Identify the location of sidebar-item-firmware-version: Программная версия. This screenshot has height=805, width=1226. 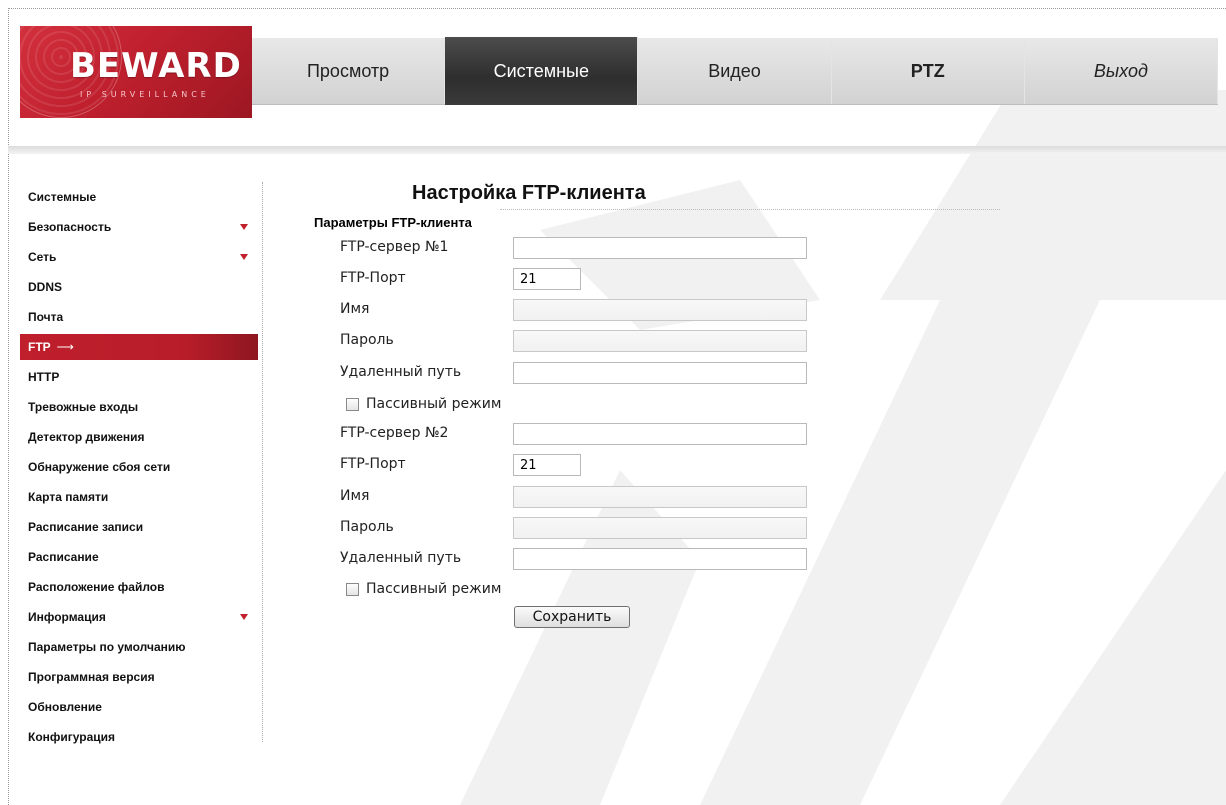
(139, 677).